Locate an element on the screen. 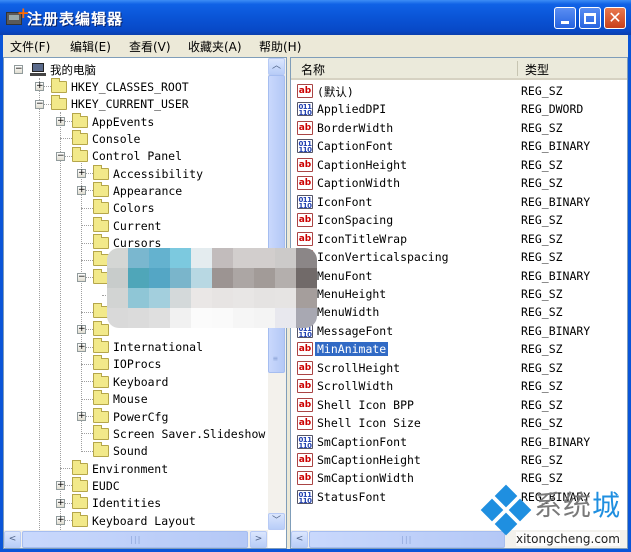 This screenshot has height=552, width=631. tree-node: HKEY_CLASSES_ROOT is located at coordinates (120, 86).